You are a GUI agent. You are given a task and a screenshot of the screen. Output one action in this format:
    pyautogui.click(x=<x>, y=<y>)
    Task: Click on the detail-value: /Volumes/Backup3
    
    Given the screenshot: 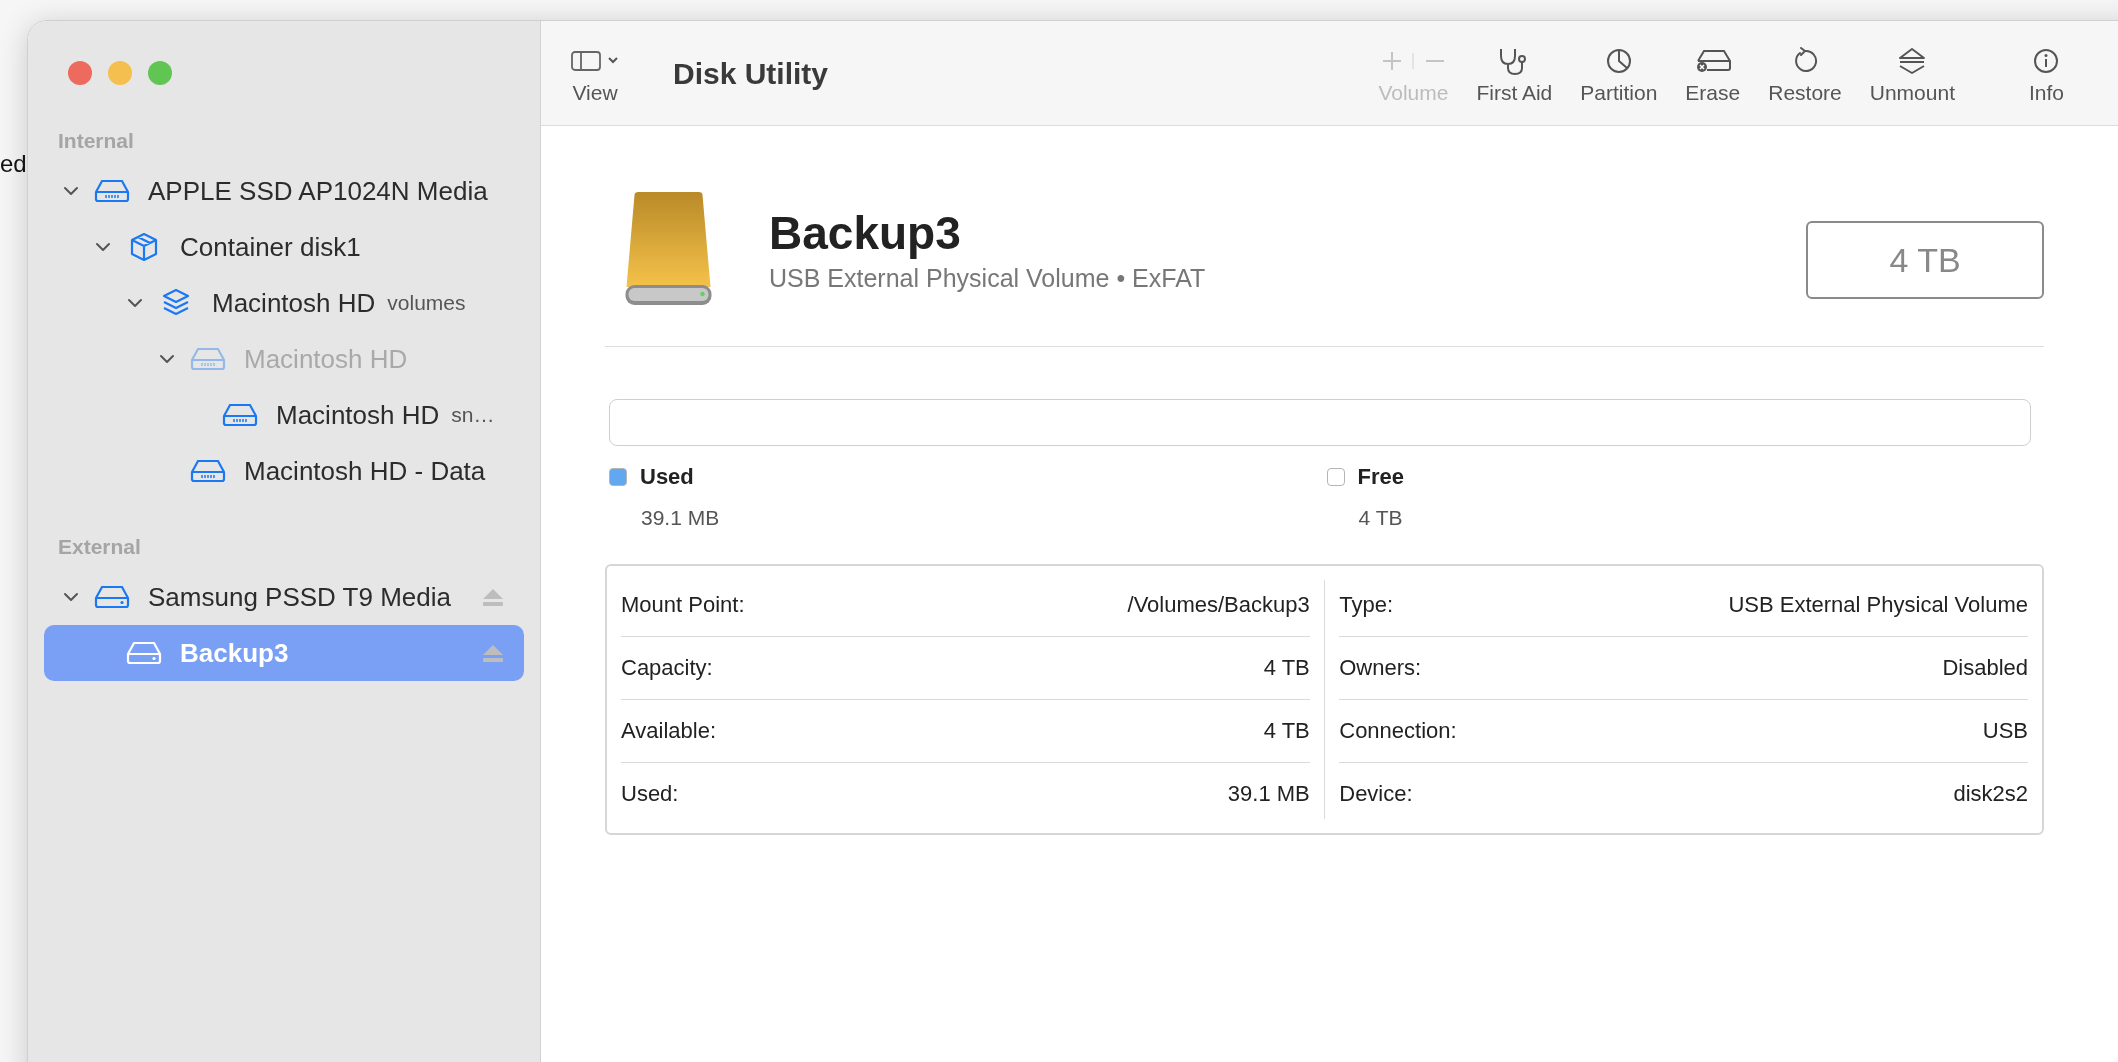 What is the action you would take?
    pyautogui.click(x=1218, y=605)
    